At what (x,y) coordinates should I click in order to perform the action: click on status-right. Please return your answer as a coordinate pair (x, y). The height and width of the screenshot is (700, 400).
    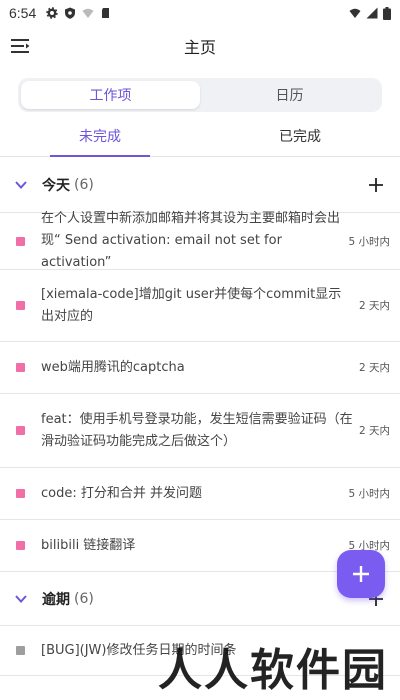
    Looking at the image, I should click on (370, 13).